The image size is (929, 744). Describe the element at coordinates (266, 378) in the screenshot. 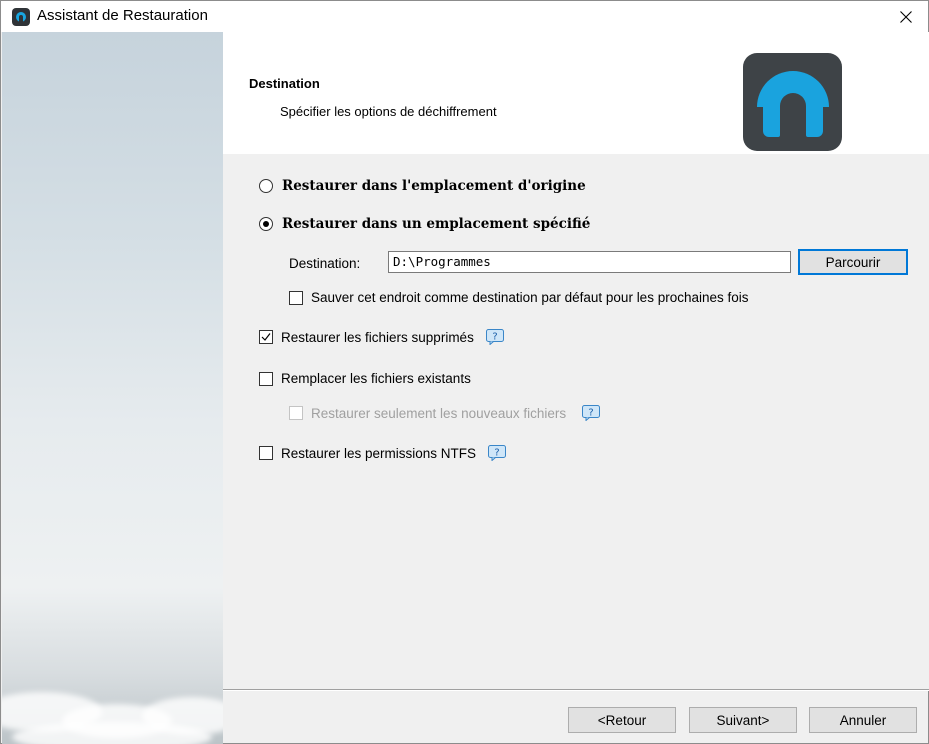

I see `replace-existing-checkbox` at that location.